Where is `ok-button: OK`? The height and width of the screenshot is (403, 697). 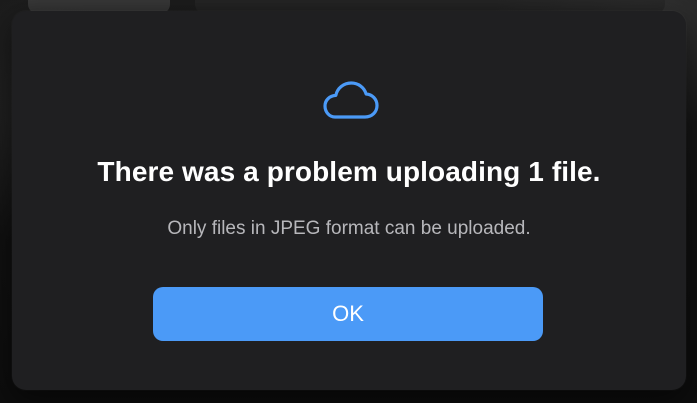
ok-button: OK is located at coordinates (348, 314).